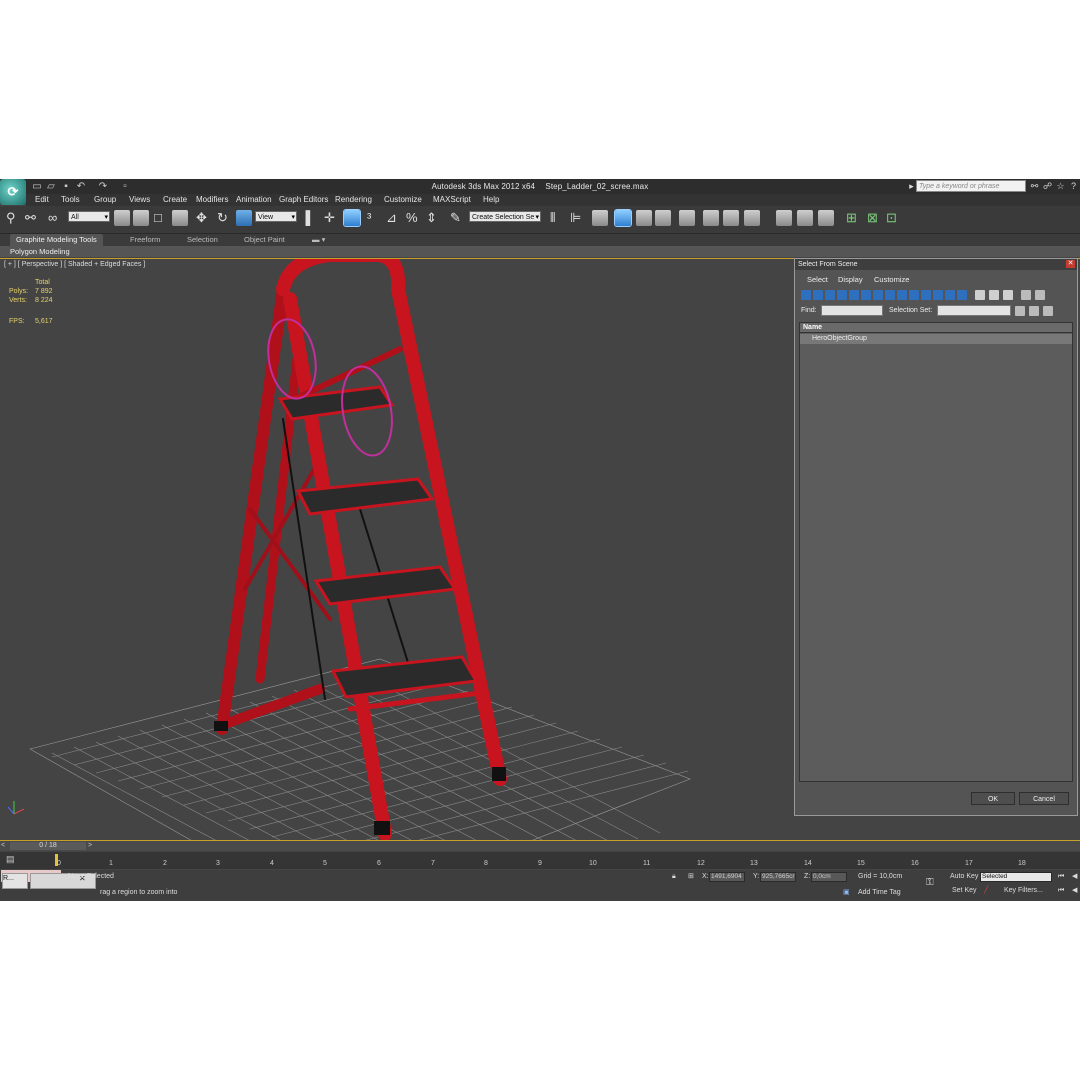  Describe the element at coordinates (141, 218) in the screenshot. I see `select-by-name-icon` at that location.